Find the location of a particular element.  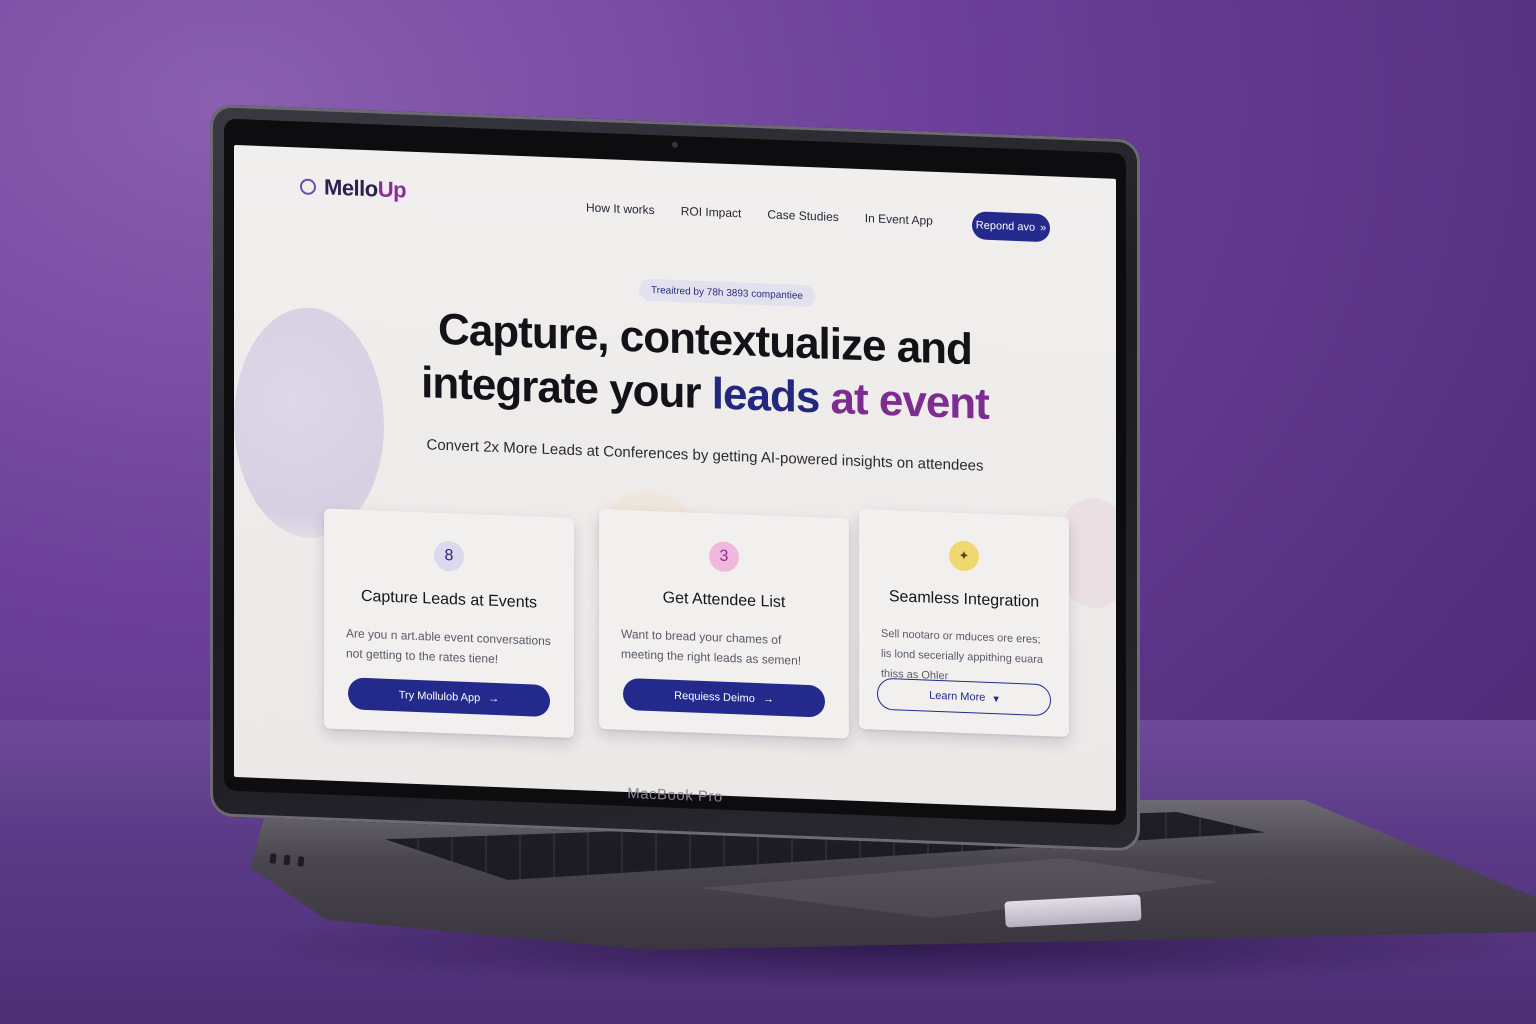

logo-main: Mello is located at coordinates (351, 188).